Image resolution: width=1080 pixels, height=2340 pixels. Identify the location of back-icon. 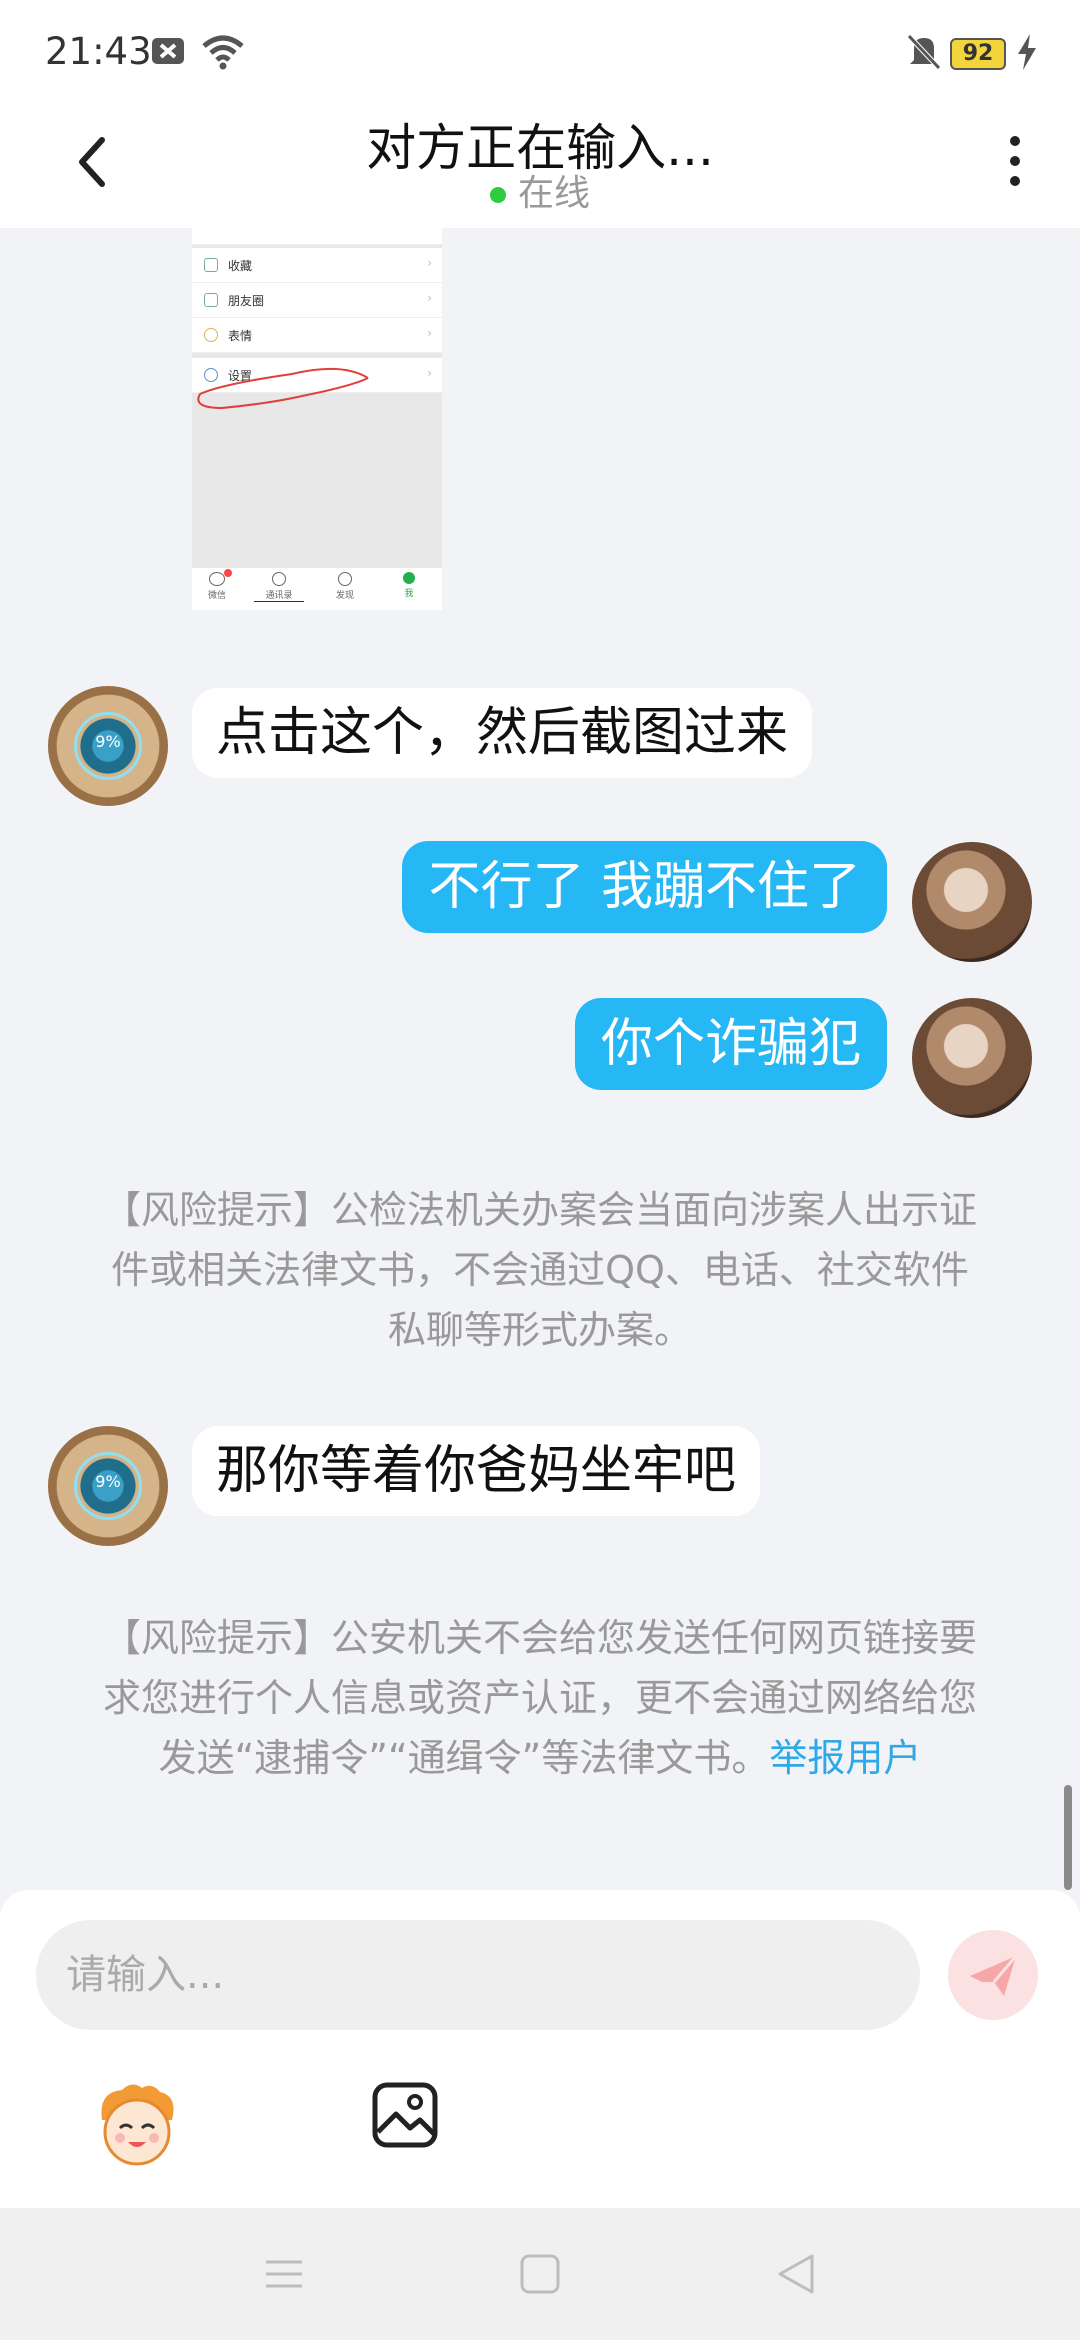
(796, 2274).